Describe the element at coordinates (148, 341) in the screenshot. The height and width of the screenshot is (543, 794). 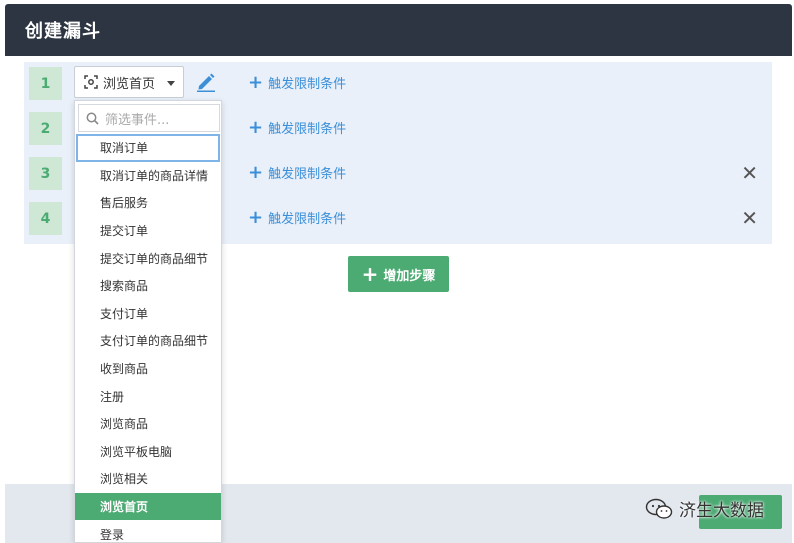
I see `event-option: 支付订单的商品细节` at that location.